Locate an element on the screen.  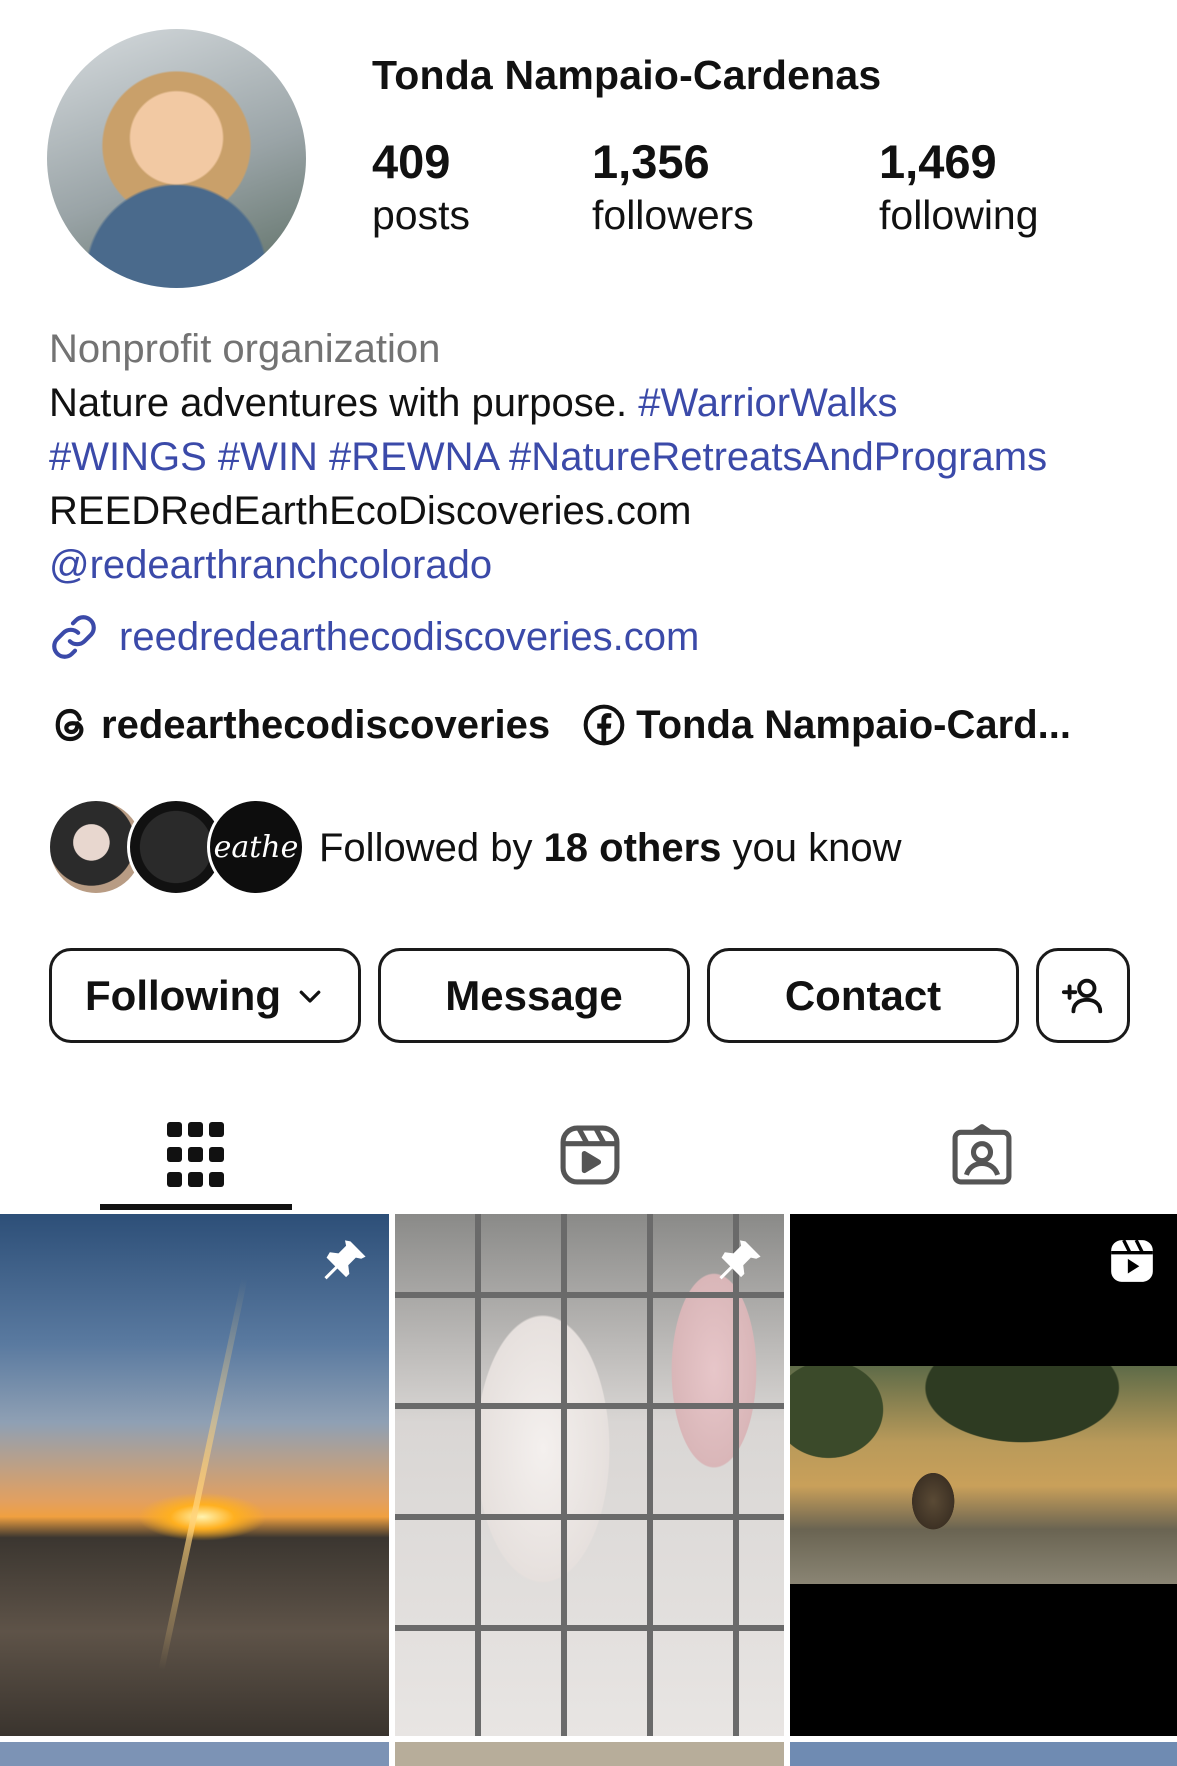
suggested-users-button is located at coordinates (1083, 995).